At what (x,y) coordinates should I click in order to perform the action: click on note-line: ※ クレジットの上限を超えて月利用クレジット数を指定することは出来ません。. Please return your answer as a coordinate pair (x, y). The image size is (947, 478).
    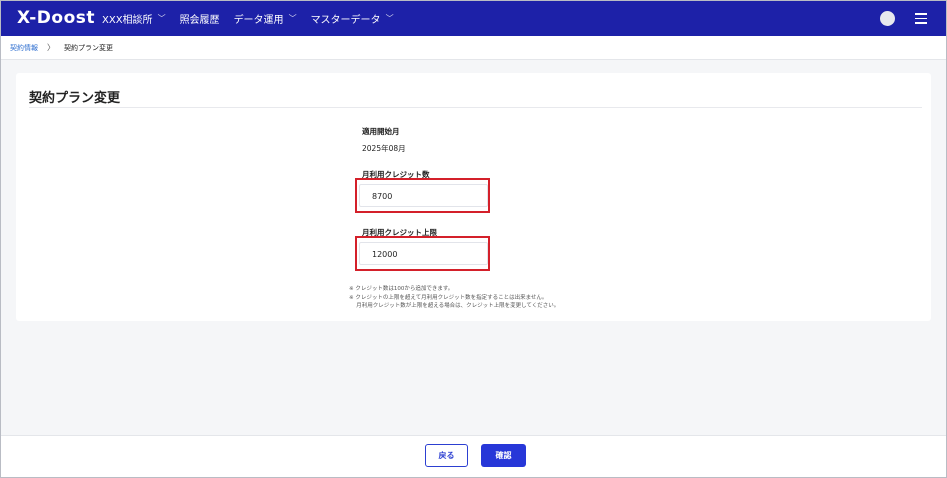
    Looking at the image, I should click on (448, 298).